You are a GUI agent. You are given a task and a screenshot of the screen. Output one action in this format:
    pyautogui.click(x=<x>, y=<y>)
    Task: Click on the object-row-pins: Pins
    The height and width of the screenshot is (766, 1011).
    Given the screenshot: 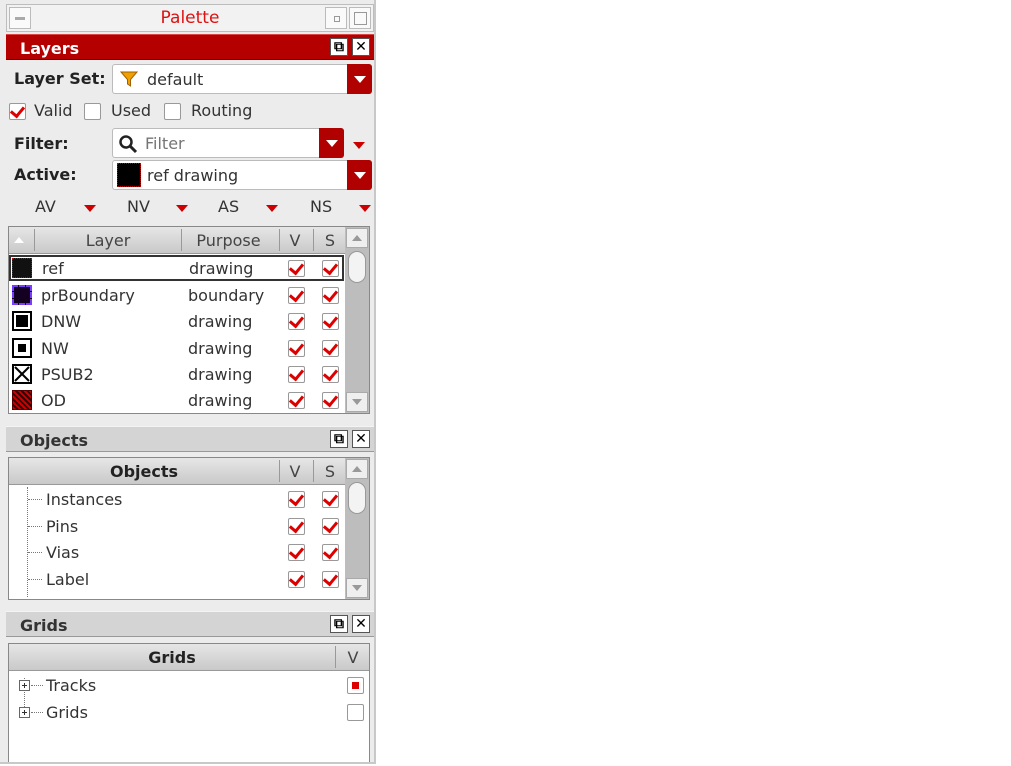 What is the action you would take?
    pyautogui.click(x=176, y=526)
    